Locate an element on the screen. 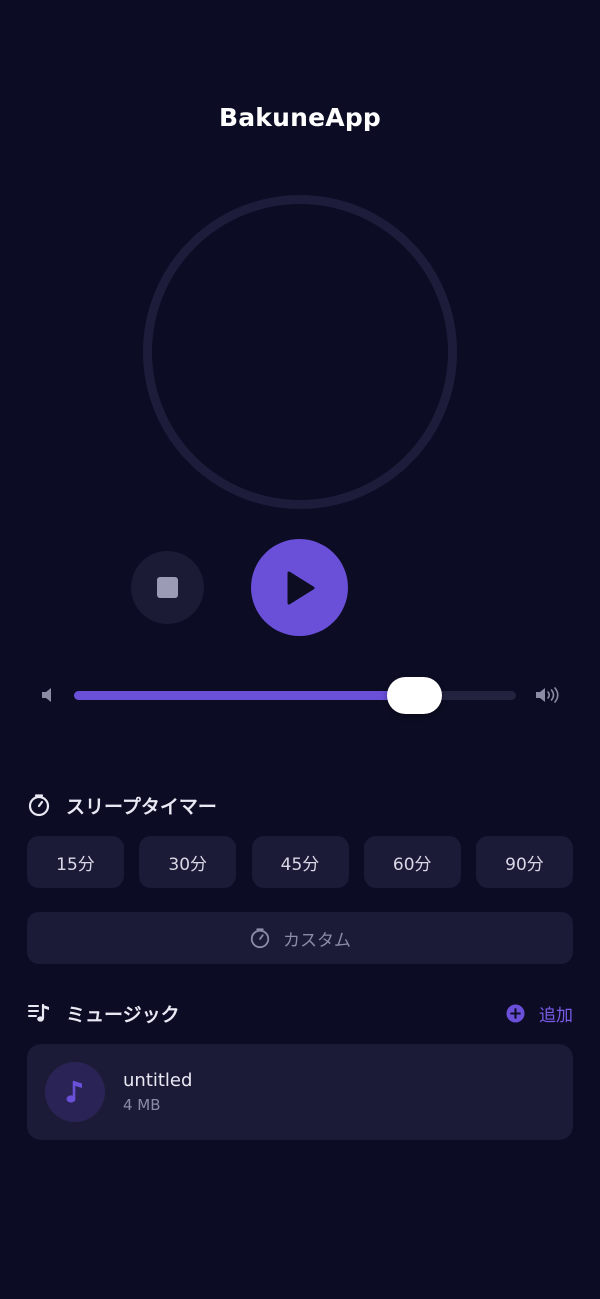 The height and width of the screenshot is (1299, 600). music-item-size: 4 MB is located at coordinates (142, 1105).